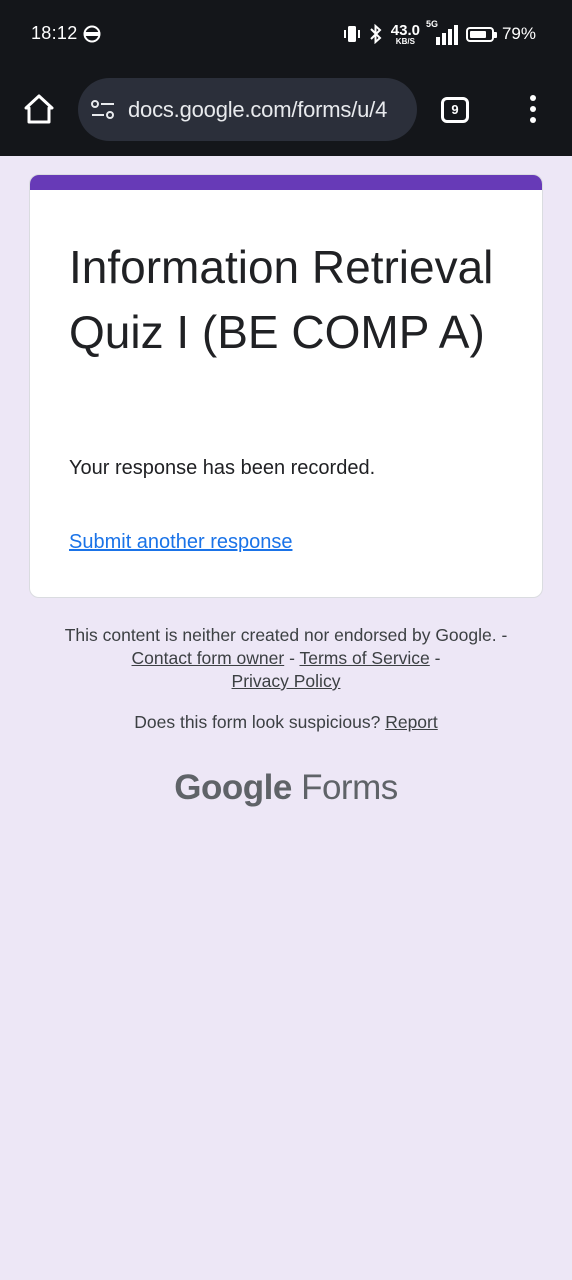 The height and width of the screenshot is (1280, 572). I want to click on address-bar: docs.google.com/forms/u/4, so click(247, 109).